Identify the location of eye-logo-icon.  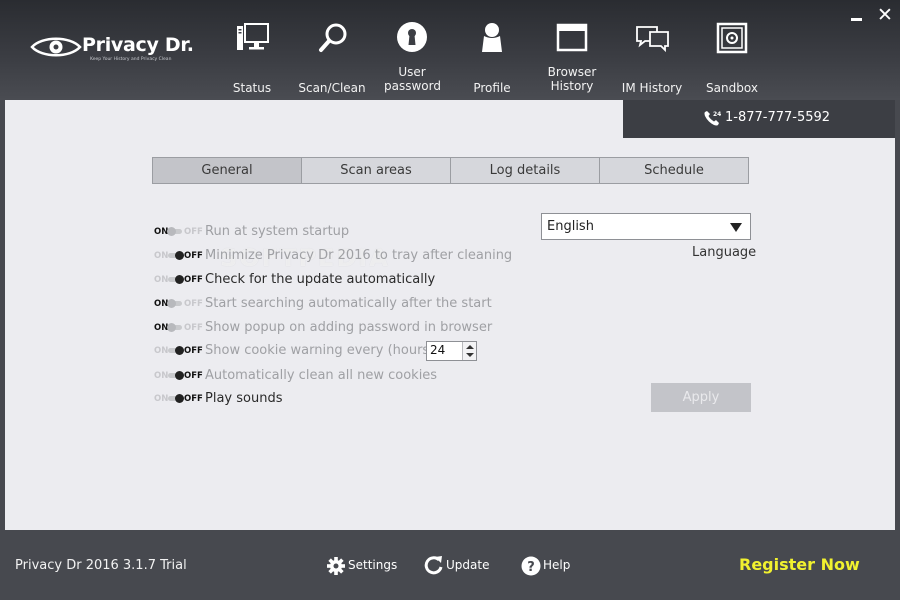
(56, 47).